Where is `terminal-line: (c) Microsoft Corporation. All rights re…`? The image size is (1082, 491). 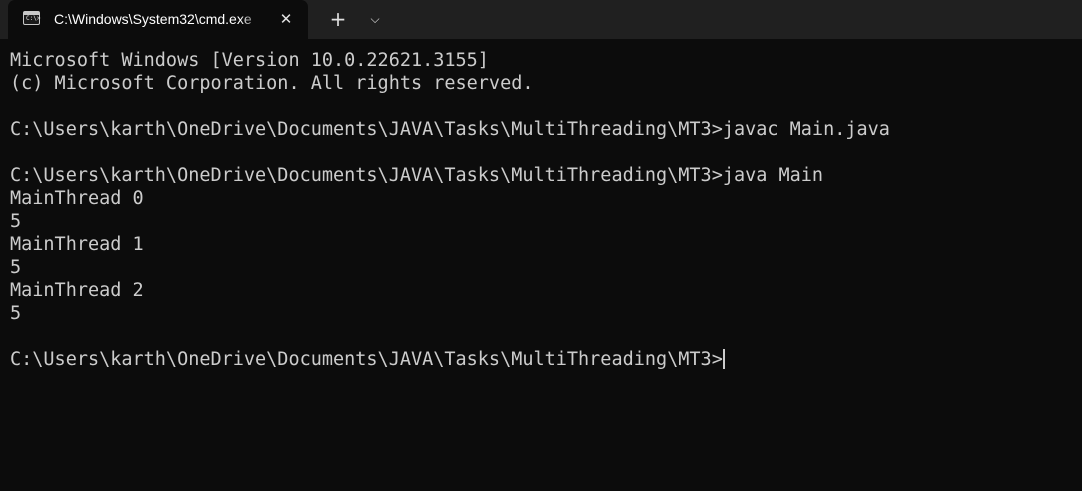 terminal-line: (c) Microsoft Corporation. All rights re… is located at coordinates (272, 83).